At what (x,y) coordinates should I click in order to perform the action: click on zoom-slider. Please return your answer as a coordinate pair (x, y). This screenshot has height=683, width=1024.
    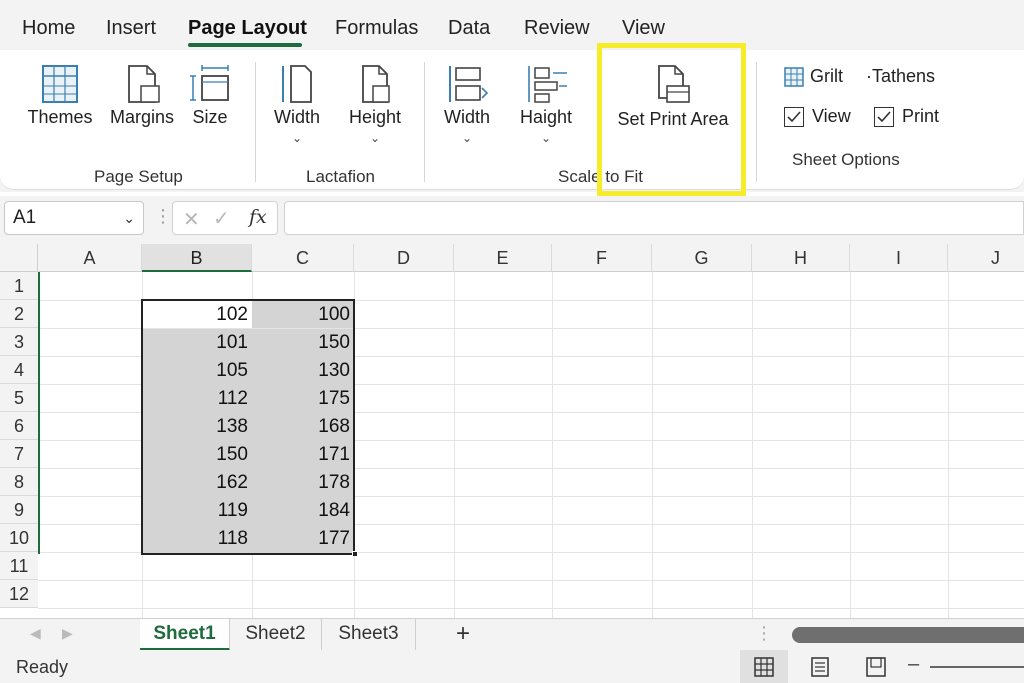
    Looking at the image, I should click on (977, 667).